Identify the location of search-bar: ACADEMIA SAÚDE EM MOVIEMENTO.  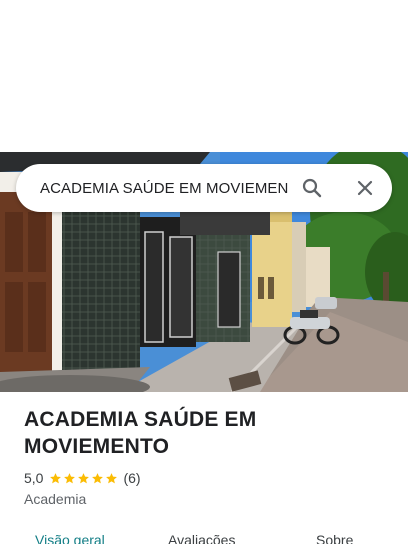
(204, 188).